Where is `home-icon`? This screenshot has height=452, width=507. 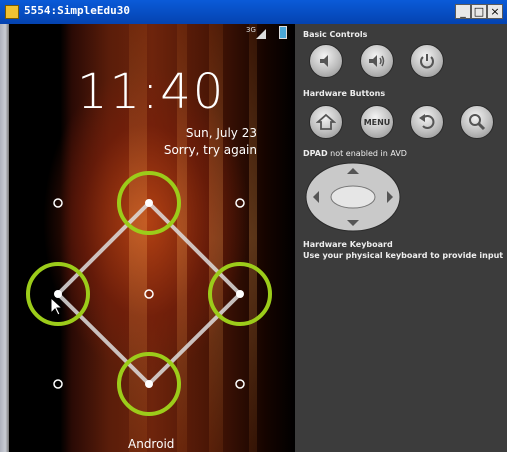 home-icon is located at coordinates (326, 121).